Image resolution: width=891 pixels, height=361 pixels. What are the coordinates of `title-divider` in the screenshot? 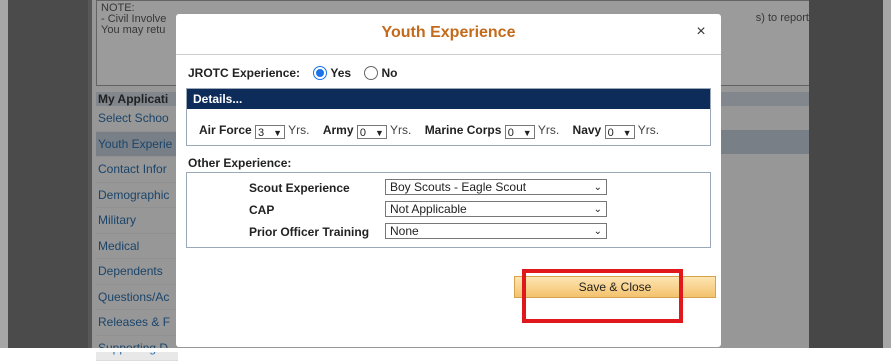 It's located at (448, 54).